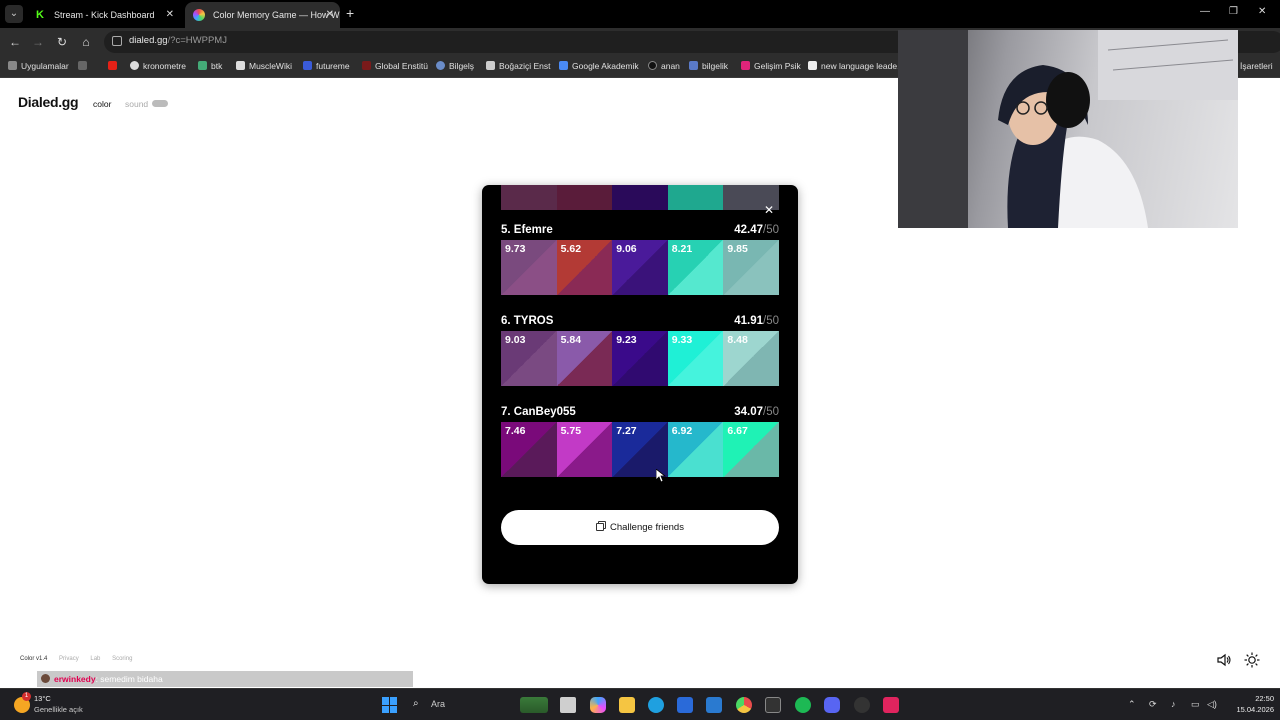 The width and height of the screenshot is (1280, 720). What do you see at coordinates (81, 659) in the screenshot?
I see `site-footer: Color v1.4 Privacy Lab Scoring` at bounding box center [81, 659].